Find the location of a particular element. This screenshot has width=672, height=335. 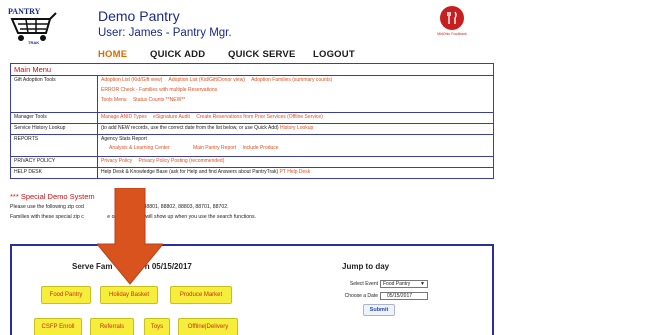

menu-link: Adoption Families (summary counts) is located at coordinates (291, 80).